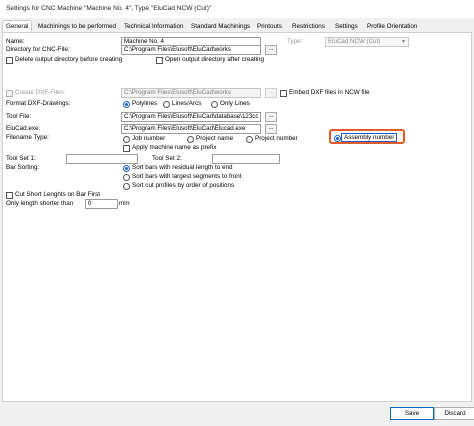  Describe the element at coordinates (246, 159) in the screenshot. I see `tool-set-2-input` at that location.